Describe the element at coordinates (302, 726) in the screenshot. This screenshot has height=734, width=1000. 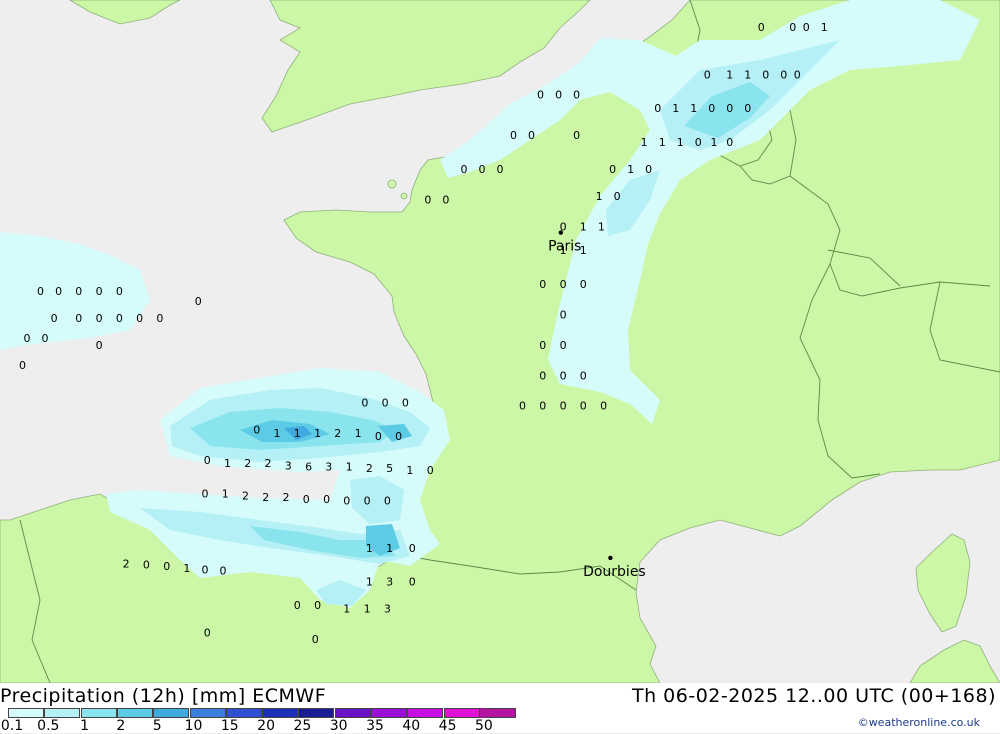
I see `legend-label: 25` at that location.